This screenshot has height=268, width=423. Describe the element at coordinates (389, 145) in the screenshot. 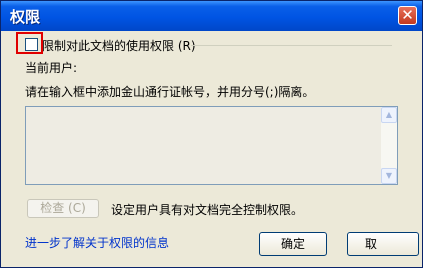

I see `vertical-scrollbar: ▲ ▼` at that location.